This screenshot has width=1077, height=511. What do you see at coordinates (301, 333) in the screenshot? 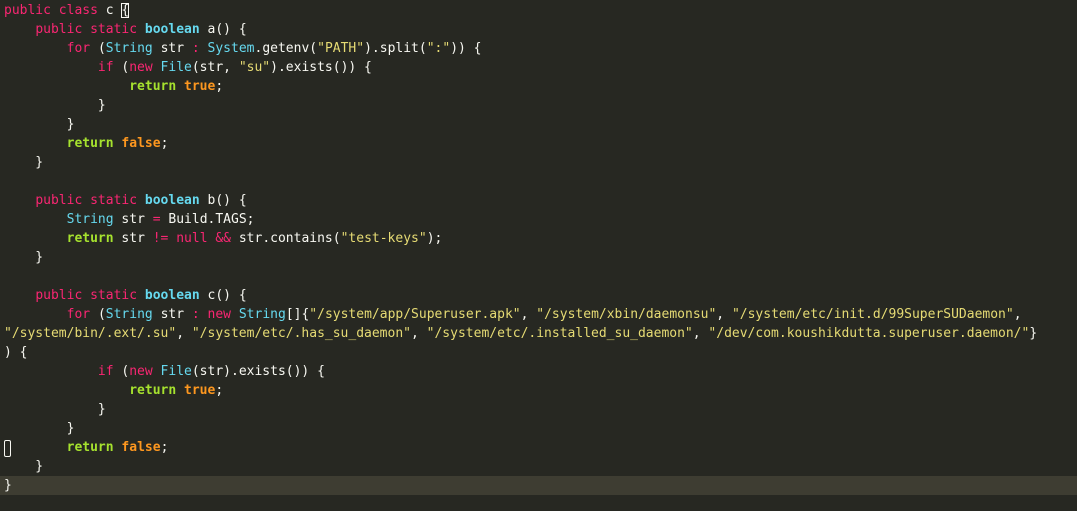
I see `code-token: "/system/etc/.has_su_daemon"` at bounding box center [301, 333].